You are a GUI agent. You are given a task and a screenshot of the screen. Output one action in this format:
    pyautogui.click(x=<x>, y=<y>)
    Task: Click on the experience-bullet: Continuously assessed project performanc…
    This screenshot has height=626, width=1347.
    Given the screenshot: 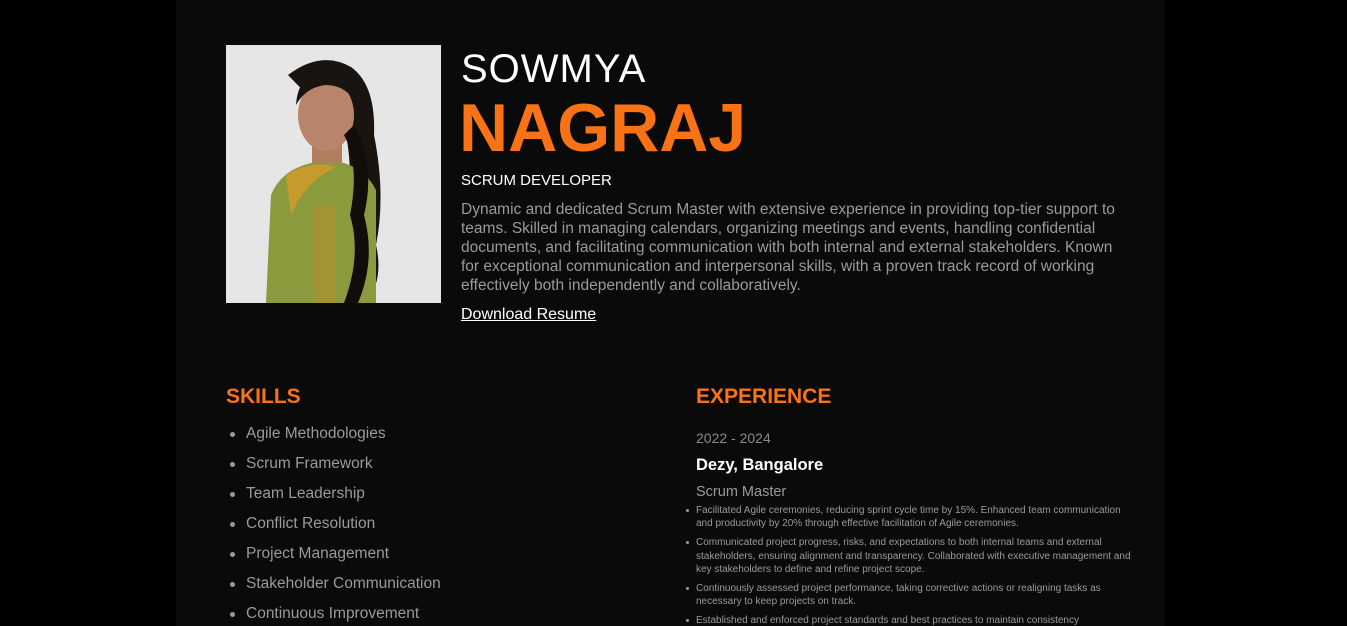 What is the action you would take?
    pyautogui.click(x=908, y=595)
    